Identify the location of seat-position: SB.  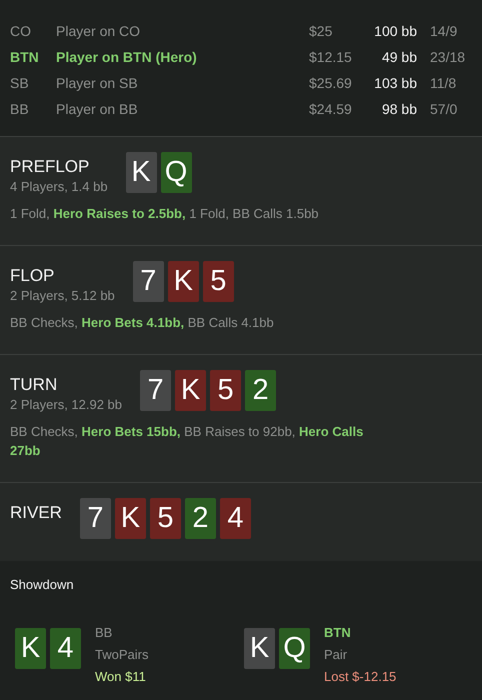
(20, 83).